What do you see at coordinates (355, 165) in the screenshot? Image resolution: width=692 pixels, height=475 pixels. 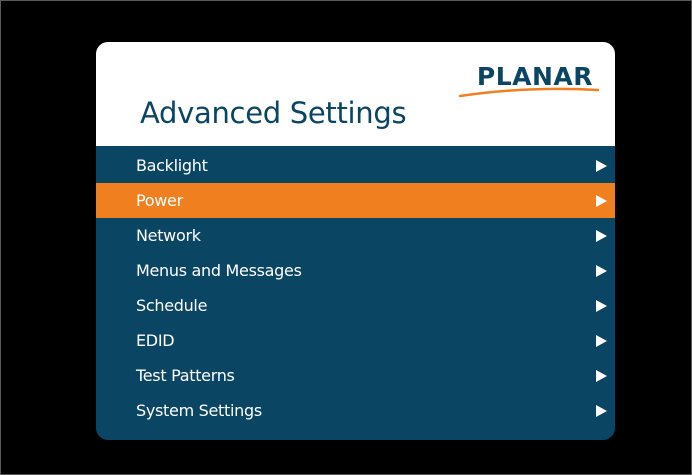 I see `menu-item-backlight: Backlight` at bounding box center [355, 165].